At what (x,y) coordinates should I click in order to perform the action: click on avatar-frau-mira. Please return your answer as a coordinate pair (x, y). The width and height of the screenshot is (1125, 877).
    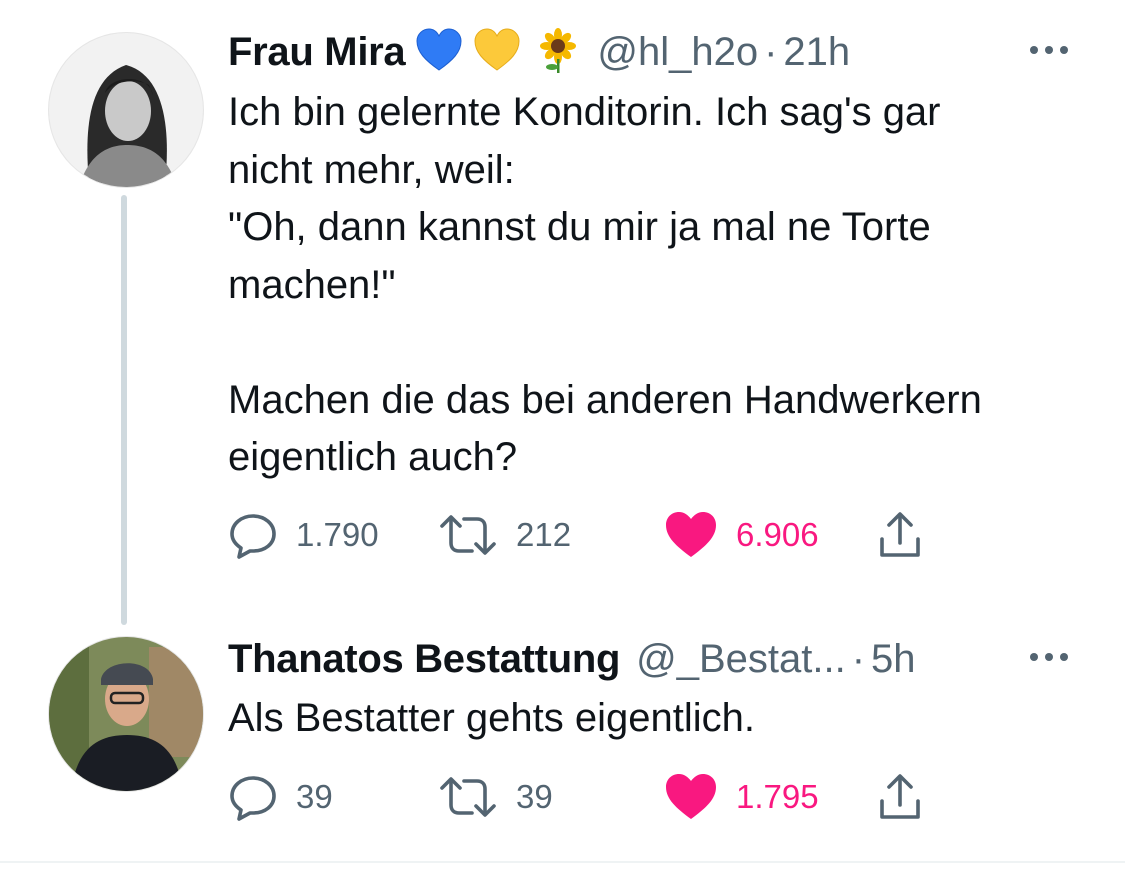
    Looking at the image, I should click on (126, 110).